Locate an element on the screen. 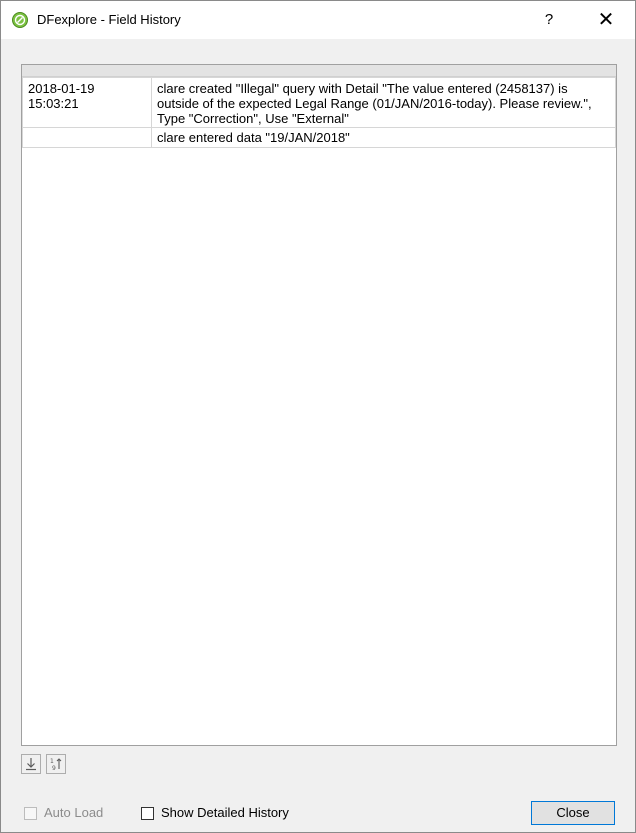  show-detailed-history-label: Show Detailed History is located at coordinates (225, 812).